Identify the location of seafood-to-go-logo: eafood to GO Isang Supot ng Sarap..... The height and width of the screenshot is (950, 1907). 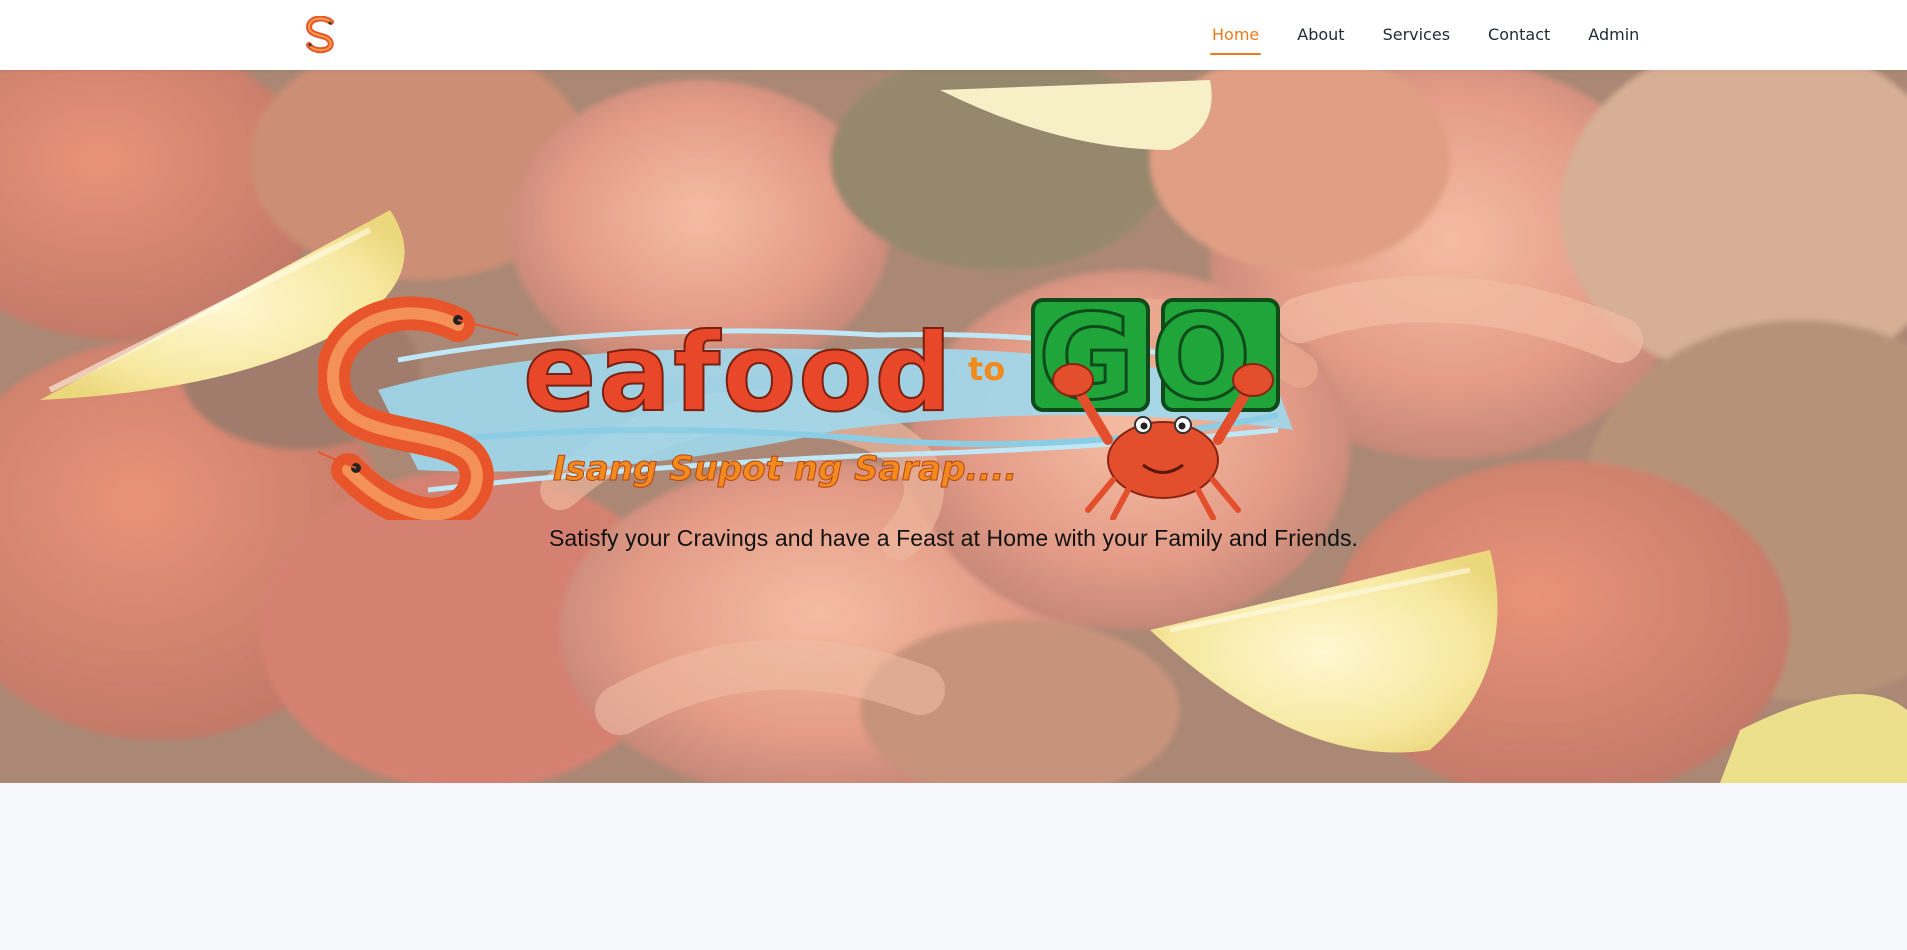
(805, 403).